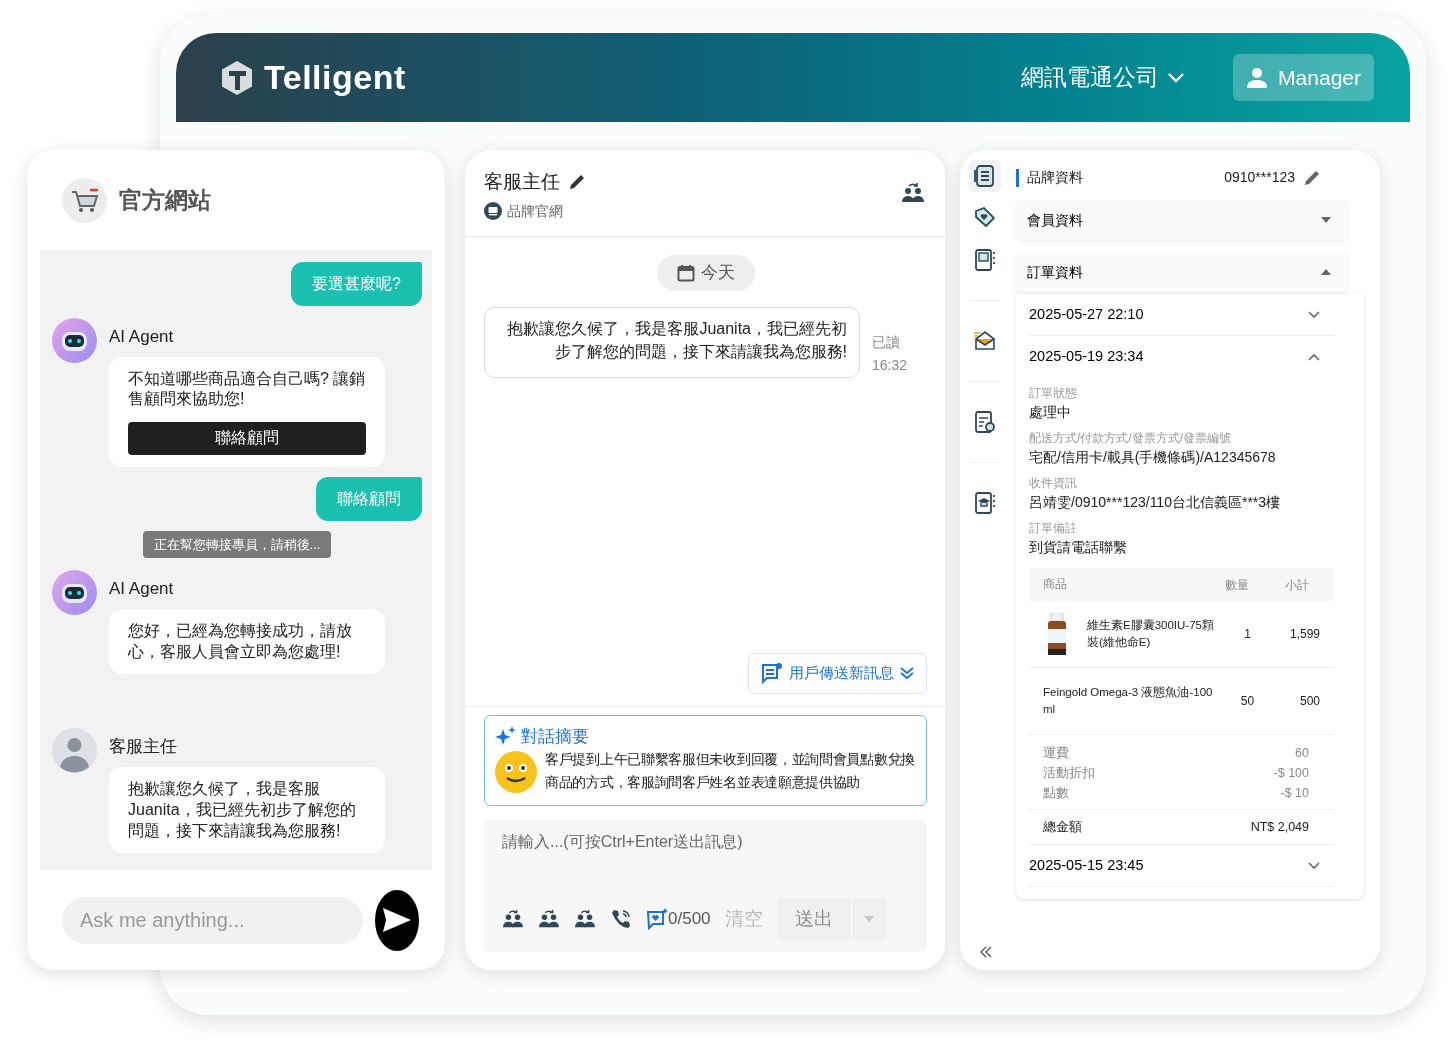 This screenshot has width=1456, height=1060. I want to click on monitor-icon, so click(493, 211).